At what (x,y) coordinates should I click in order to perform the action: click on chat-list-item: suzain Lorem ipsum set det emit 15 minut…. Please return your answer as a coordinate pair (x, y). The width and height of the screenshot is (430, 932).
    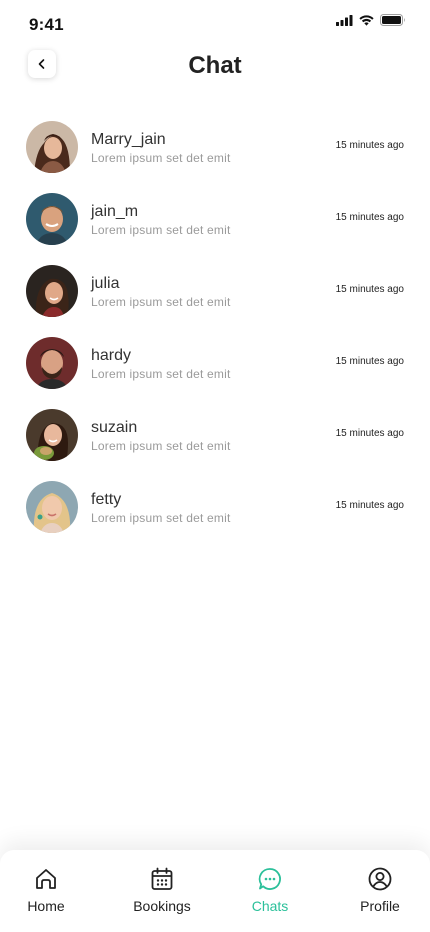
    Looking at the image, I should click on (215, 442).